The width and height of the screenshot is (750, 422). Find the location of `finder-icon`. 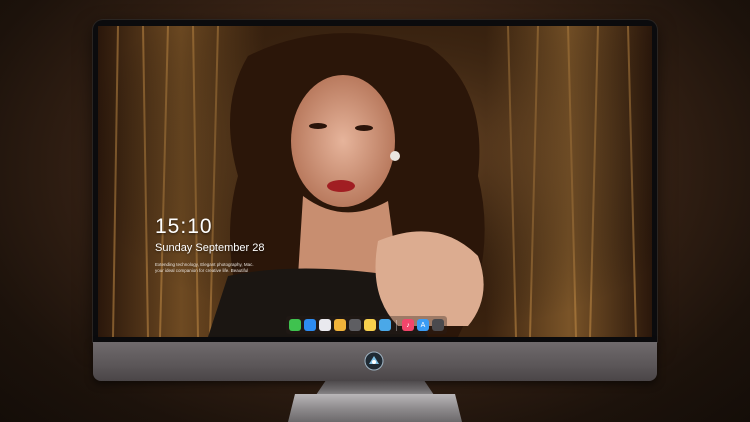

finder-icon is located at coordinates (310, 325).